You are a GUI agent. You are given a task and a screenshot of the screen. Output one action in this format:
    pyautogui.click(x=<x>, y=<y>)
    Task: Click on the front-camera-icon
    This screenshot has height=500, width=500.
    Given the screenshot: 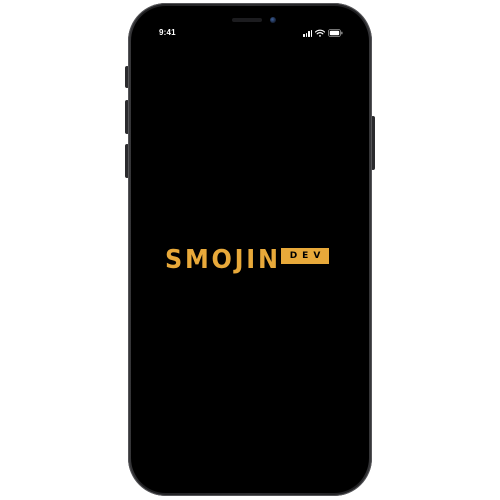 What is the action you would take?
    pyautogui.click(x=273, y=20)
    